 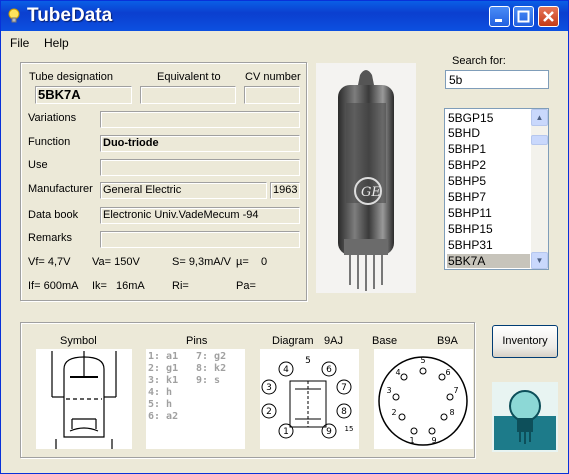 What do you see at coordinates (130, 286) in the screenshot?
I see `param-ik-value: 16mA` at bounding box center [130, 286].